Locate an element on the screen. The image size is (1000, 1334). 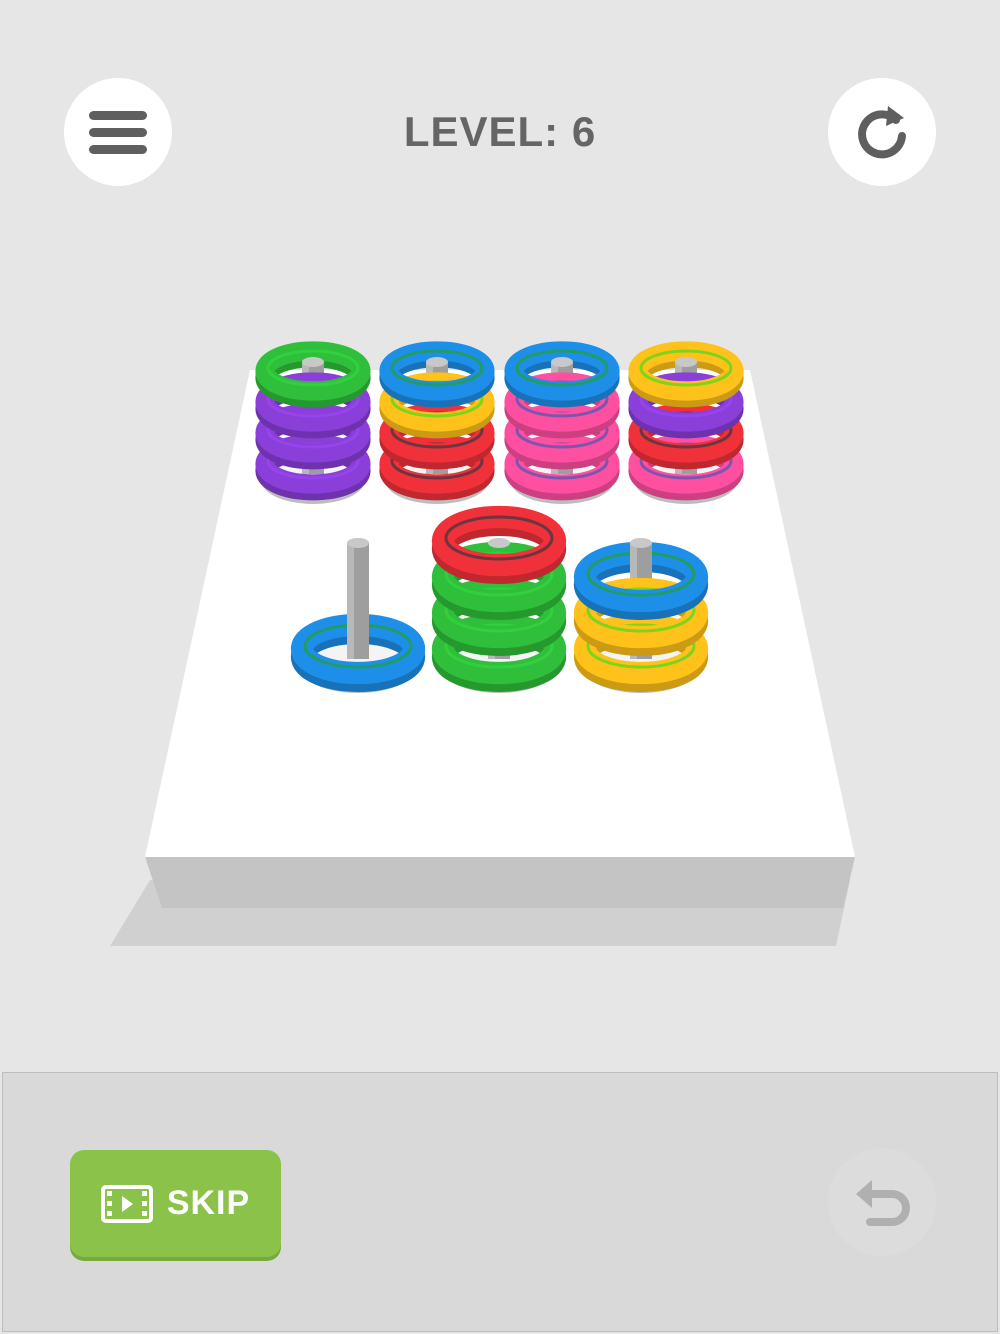
undo-icon is located at coordinates (883, 1203).